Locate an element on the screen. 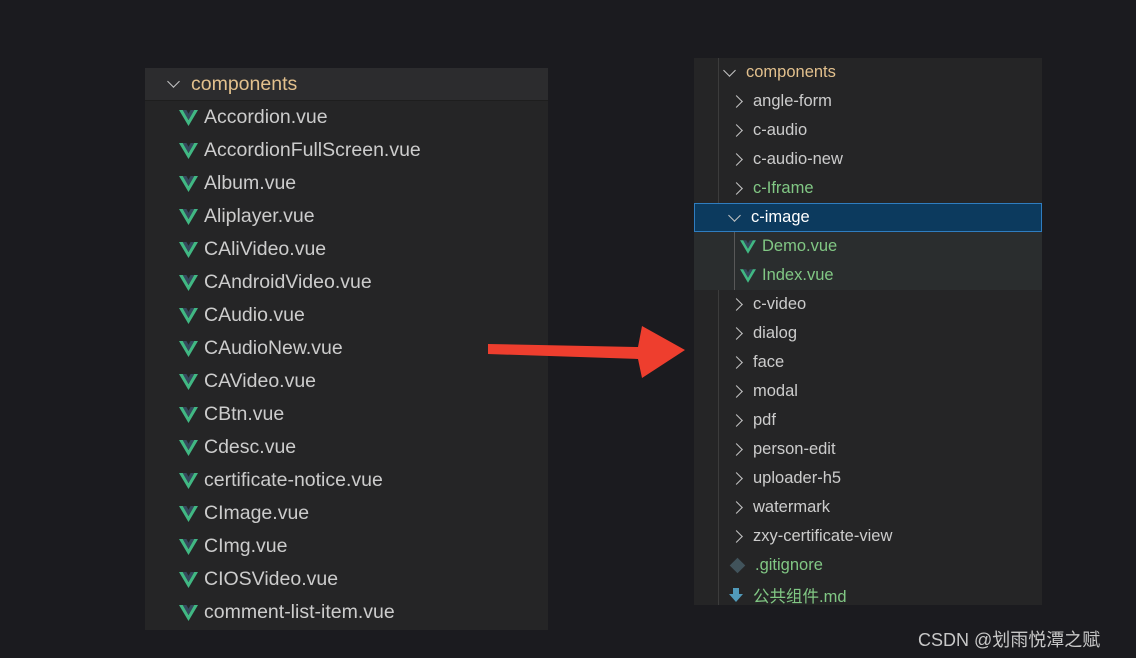 The width and height of the screenshot is (1136, 658). file-row: CAliVideo.vue is located at coordinates (346, 249).